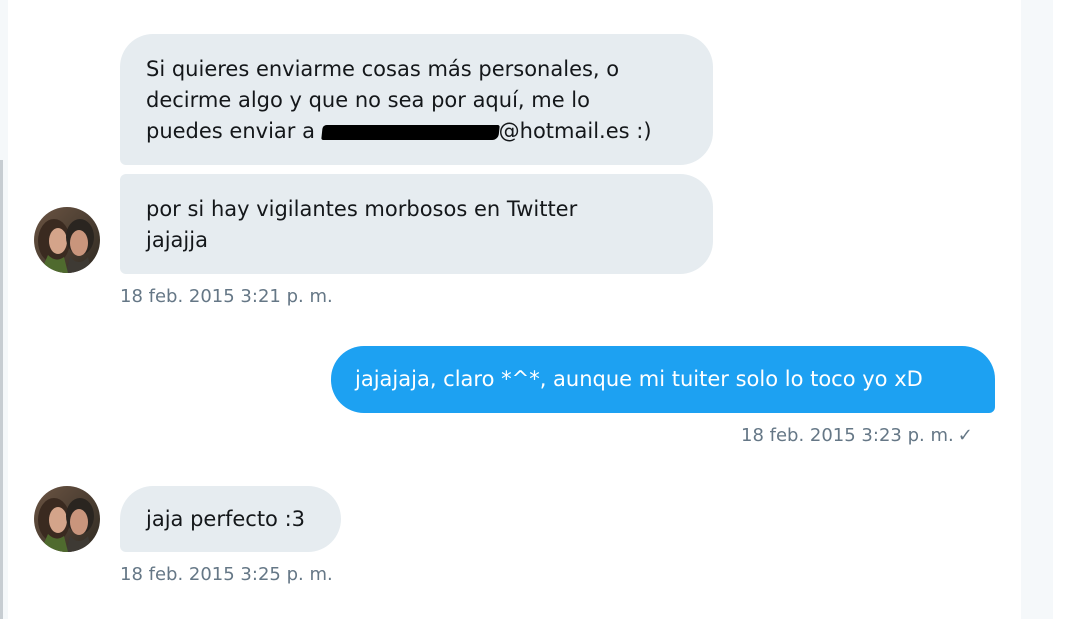  I want to click on message-timestamp: 18 feb. 2015 3:25 p. m., so click(226, 574).